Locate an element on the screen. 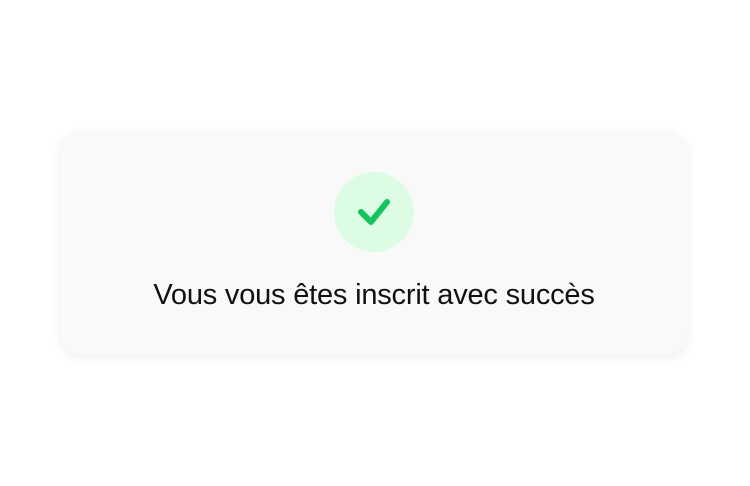  check-icon is located at coordinates (374, 212).